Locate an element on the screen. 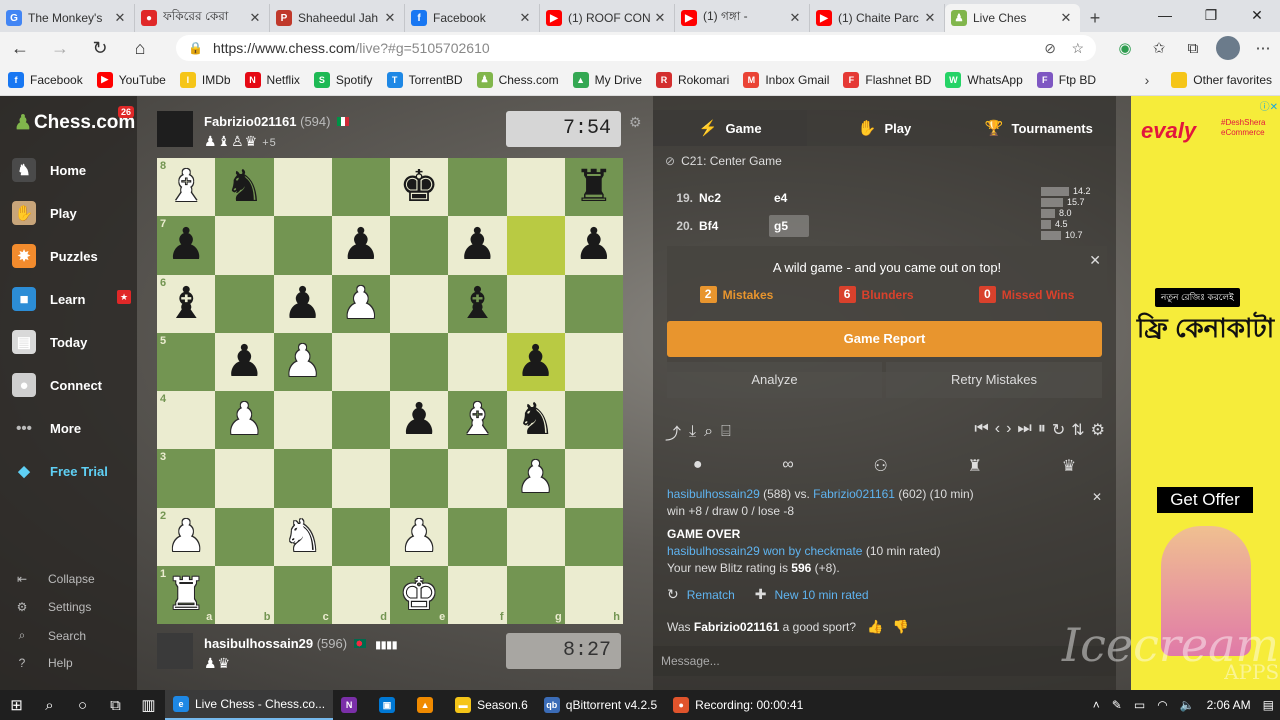 Image resolution: width=1280 pixels, height=720 pixels. bottom-player-avatar is located at coordinates (175, 651).